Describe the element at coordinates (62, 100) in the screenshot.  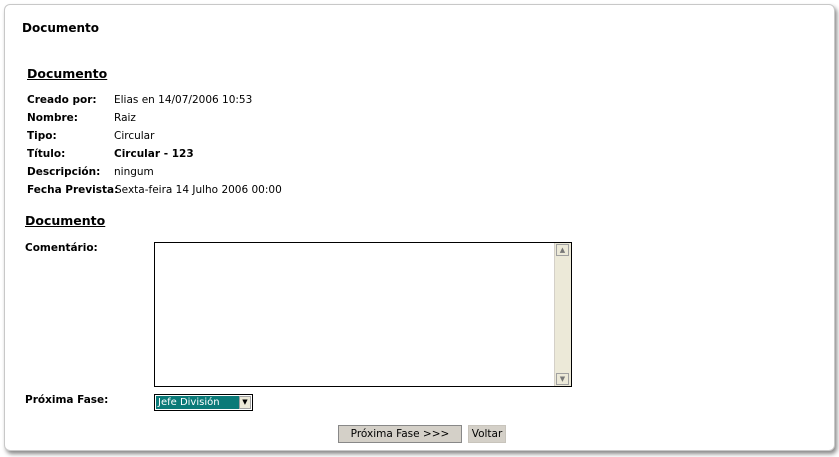
I see `created-by-label: Creado por:` at that location.